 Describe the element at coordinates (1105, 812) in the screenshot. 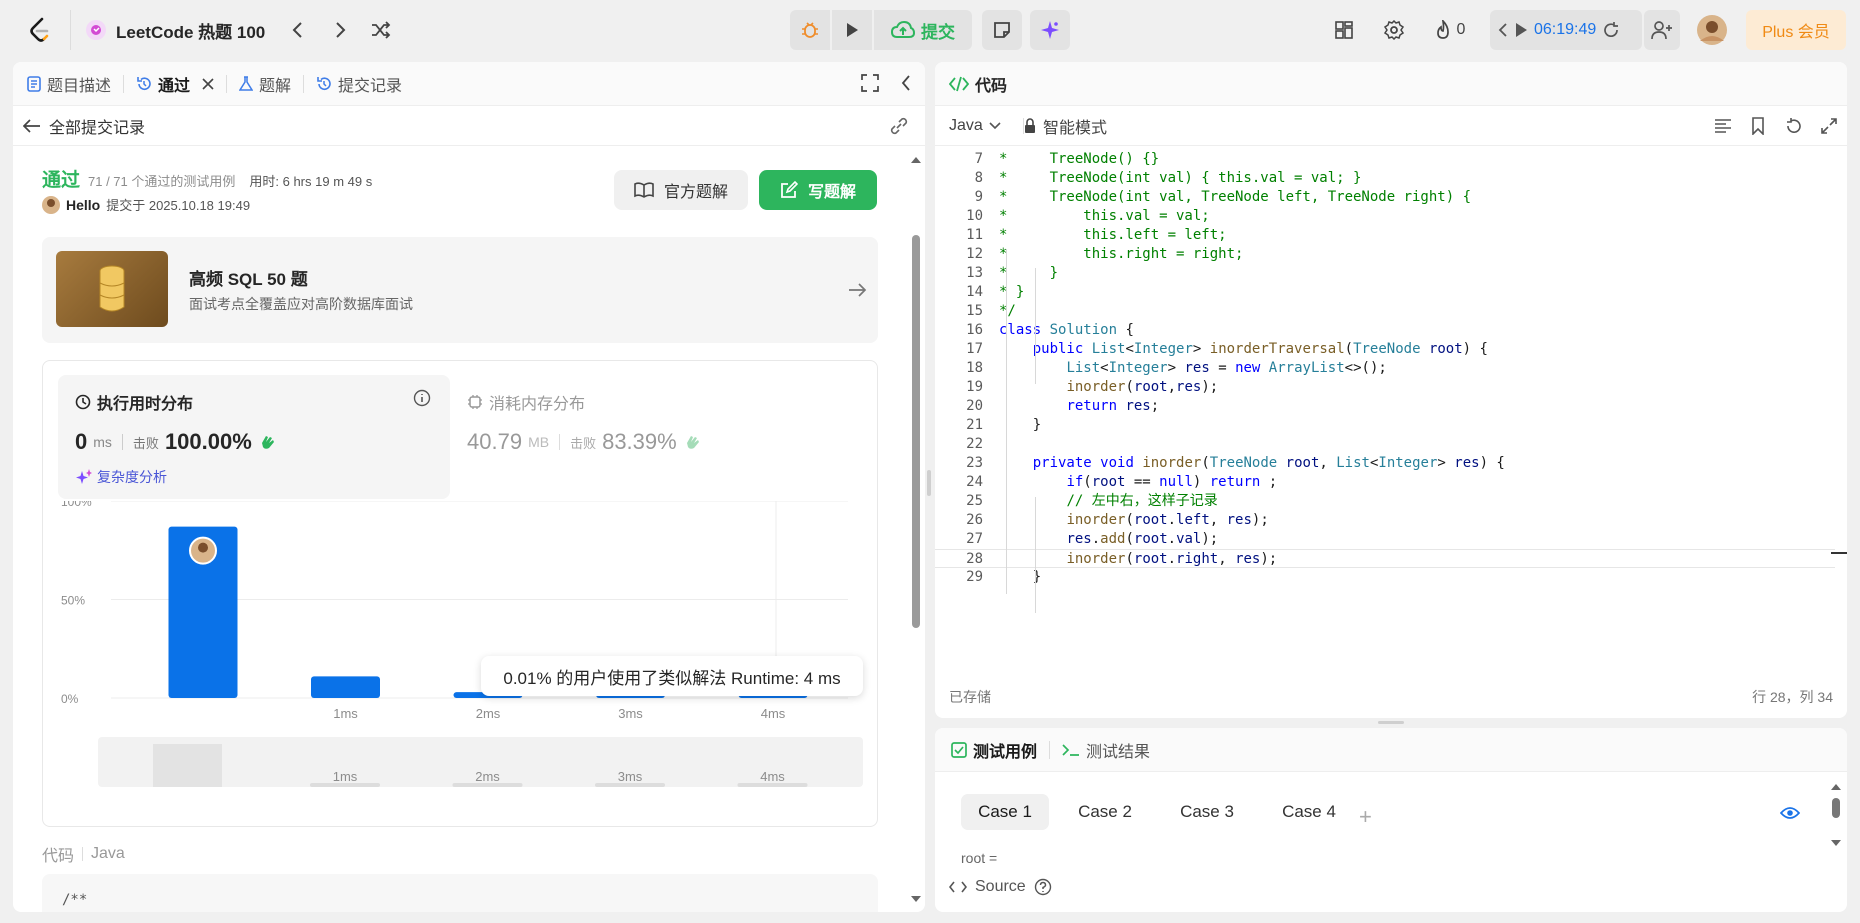

I see `case-tab: Case 2` at that location.